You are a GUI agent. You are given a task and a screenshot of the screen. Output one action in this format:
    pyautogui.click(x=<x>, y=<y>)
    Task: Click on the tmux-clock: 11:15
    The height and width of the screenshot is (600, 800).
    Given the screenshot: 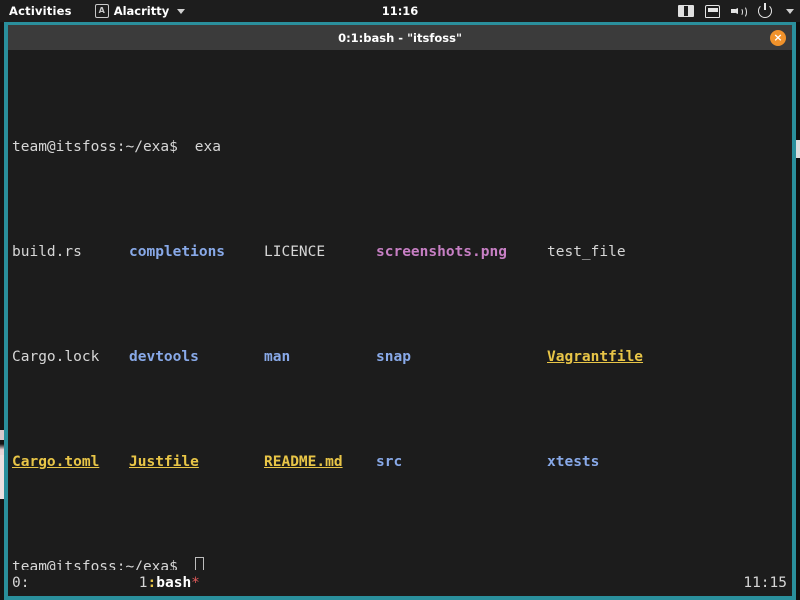 What is the action you would take?
    pyautogui.click(x=765, y=583)
    